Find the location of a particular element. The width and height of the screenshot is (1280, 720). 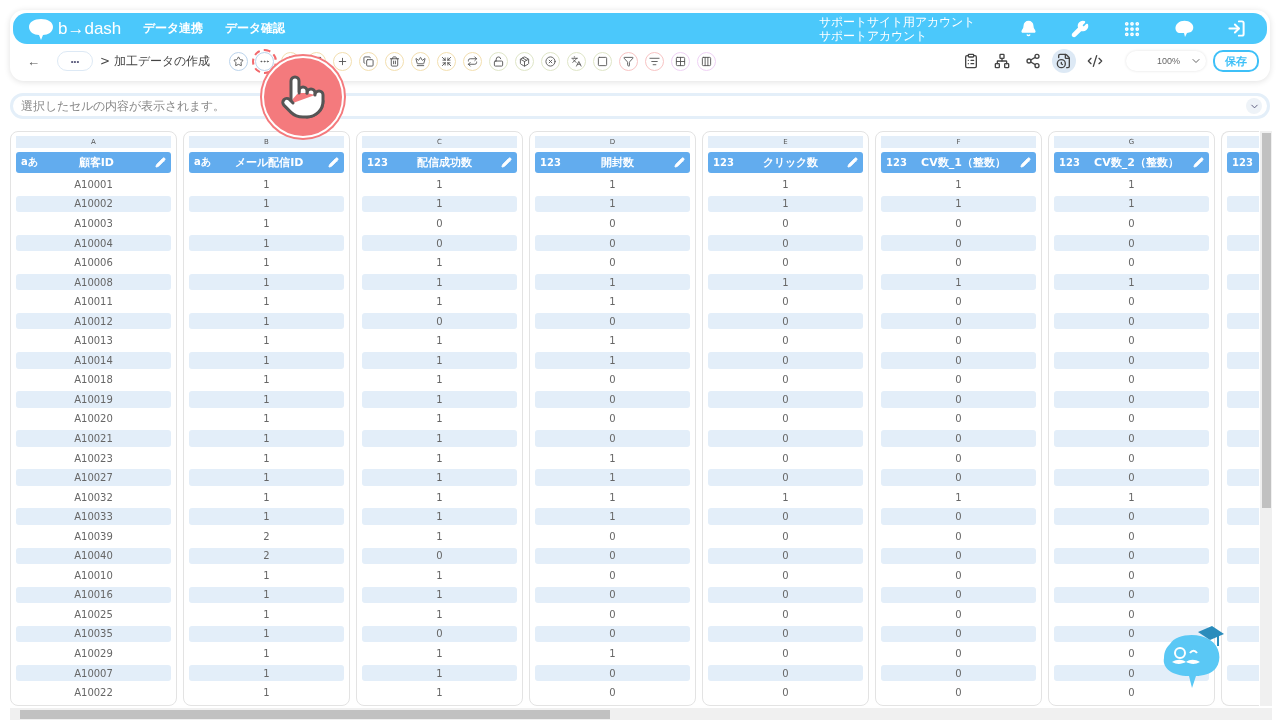

table-cell: A10027 is located at coordinates (93, 477).